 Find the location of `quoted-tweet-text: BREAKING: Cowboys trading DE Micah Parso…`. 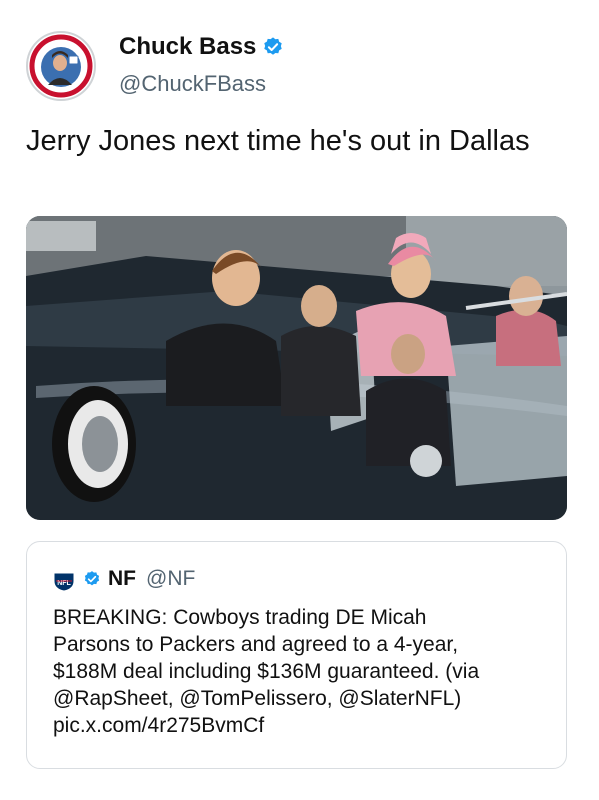

quoted-tweet-text: BREAKING: Cowboys trading DE Micah Parso… is located at coordinates (303, 671).